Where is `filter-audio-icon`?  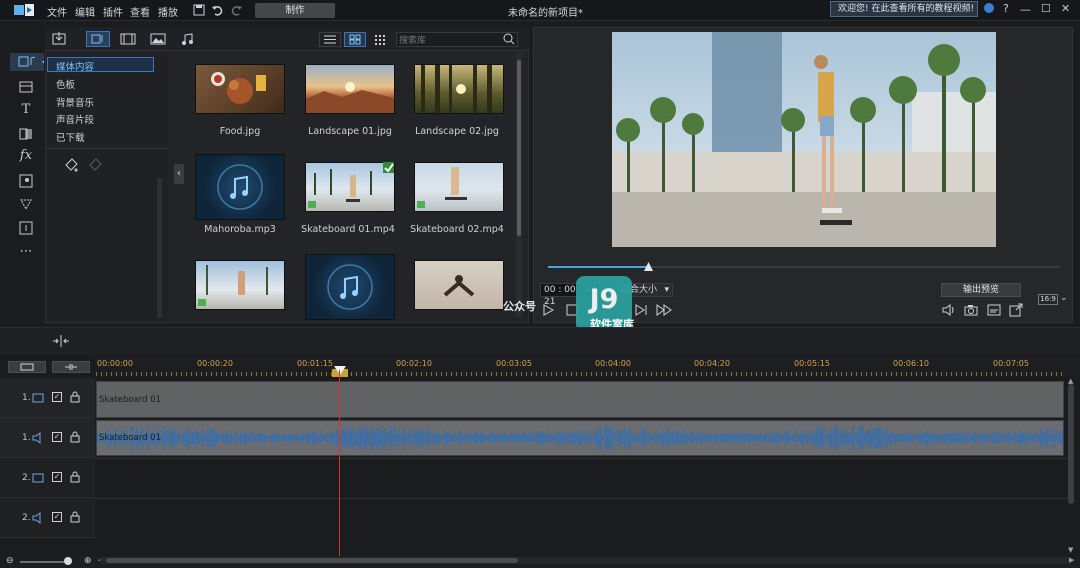
filter-audio-icon is located at coordinates (187, 39).